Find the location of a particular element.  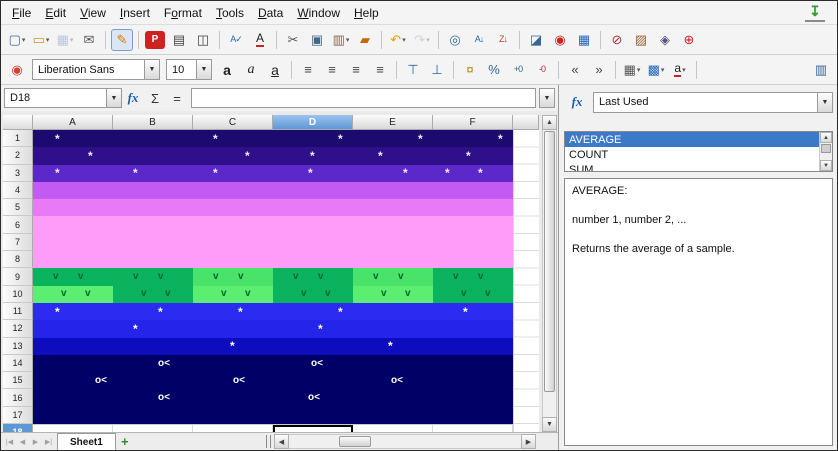

menu-edit: Edit is located at coordinates (55, 13).